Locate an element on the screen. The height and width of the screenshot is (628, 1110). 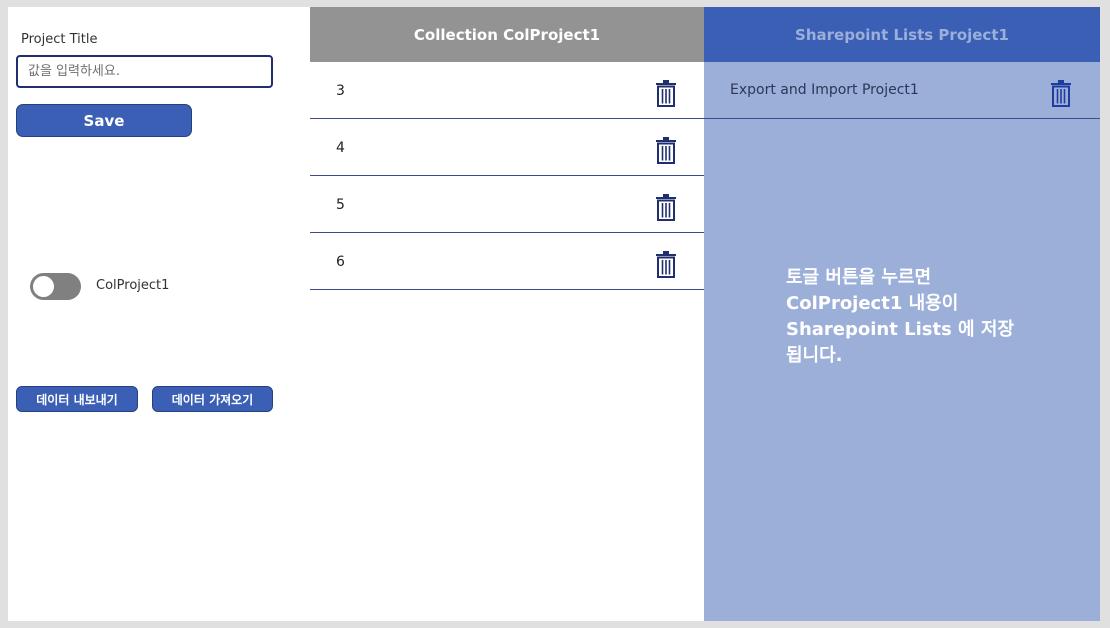
sharepoint-row: Export and Import Project1 is located at coordinates (902, 90).